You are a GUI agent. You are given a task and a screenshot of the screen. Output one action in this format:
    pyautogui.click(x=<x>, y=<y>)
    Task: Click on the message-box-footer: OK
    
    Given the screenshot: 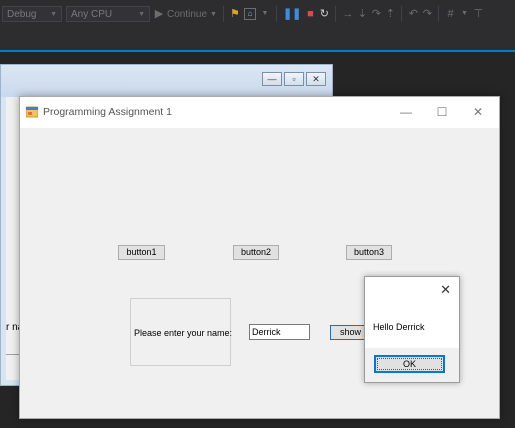 What is the action you would take?
    pyautogui.click(x=412, y=365)
    